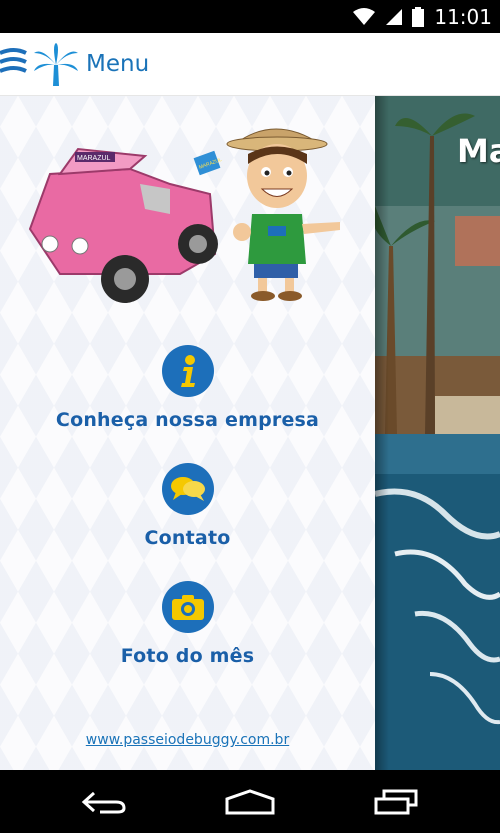  I want to click on system-nav-bar, so click(250, 801).